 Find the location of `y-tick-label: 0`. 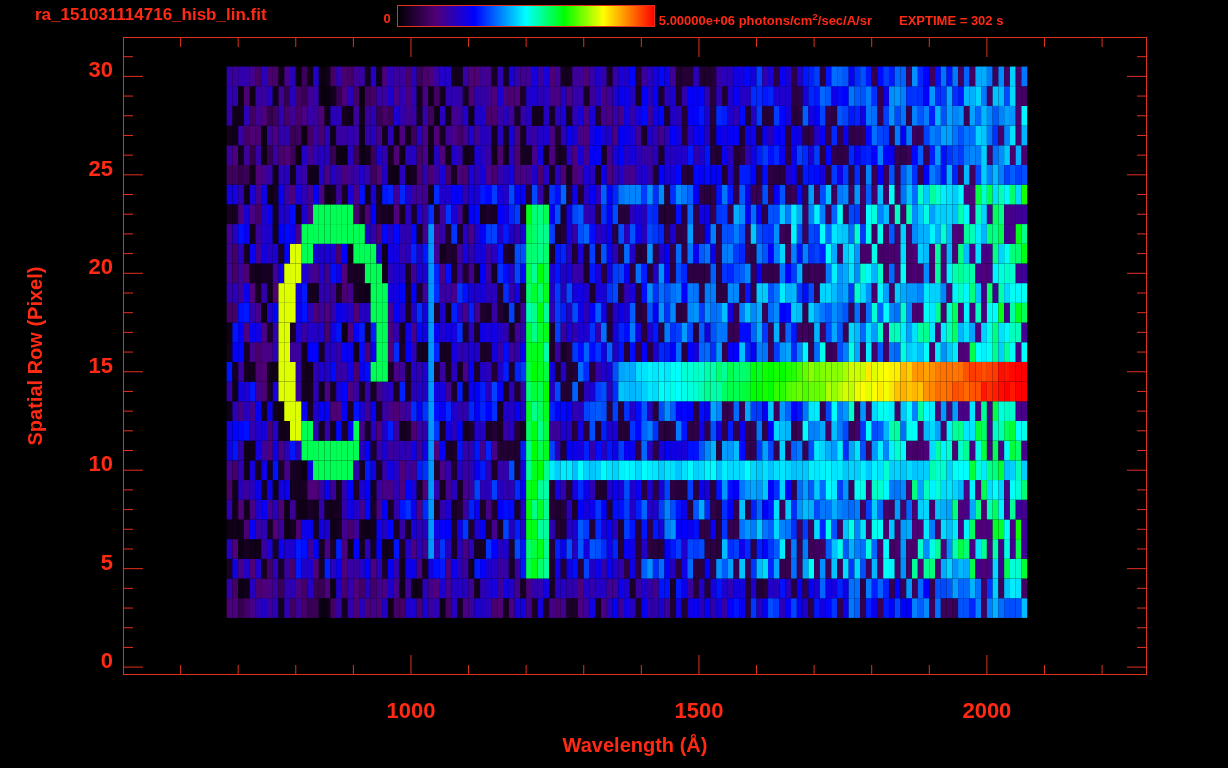

y-tick-label: 0 is located at coordinates (106, 661).